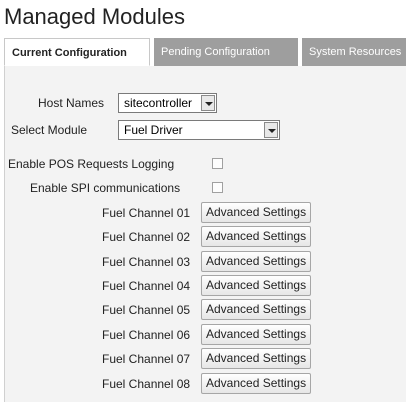 The width and height of the screenshot is (406, 402). What do you see at coordinates (146, 335) in the screenshot?
I see `fuel-channel-label: Fuel Channel 06` at bounding box center [146, 335].